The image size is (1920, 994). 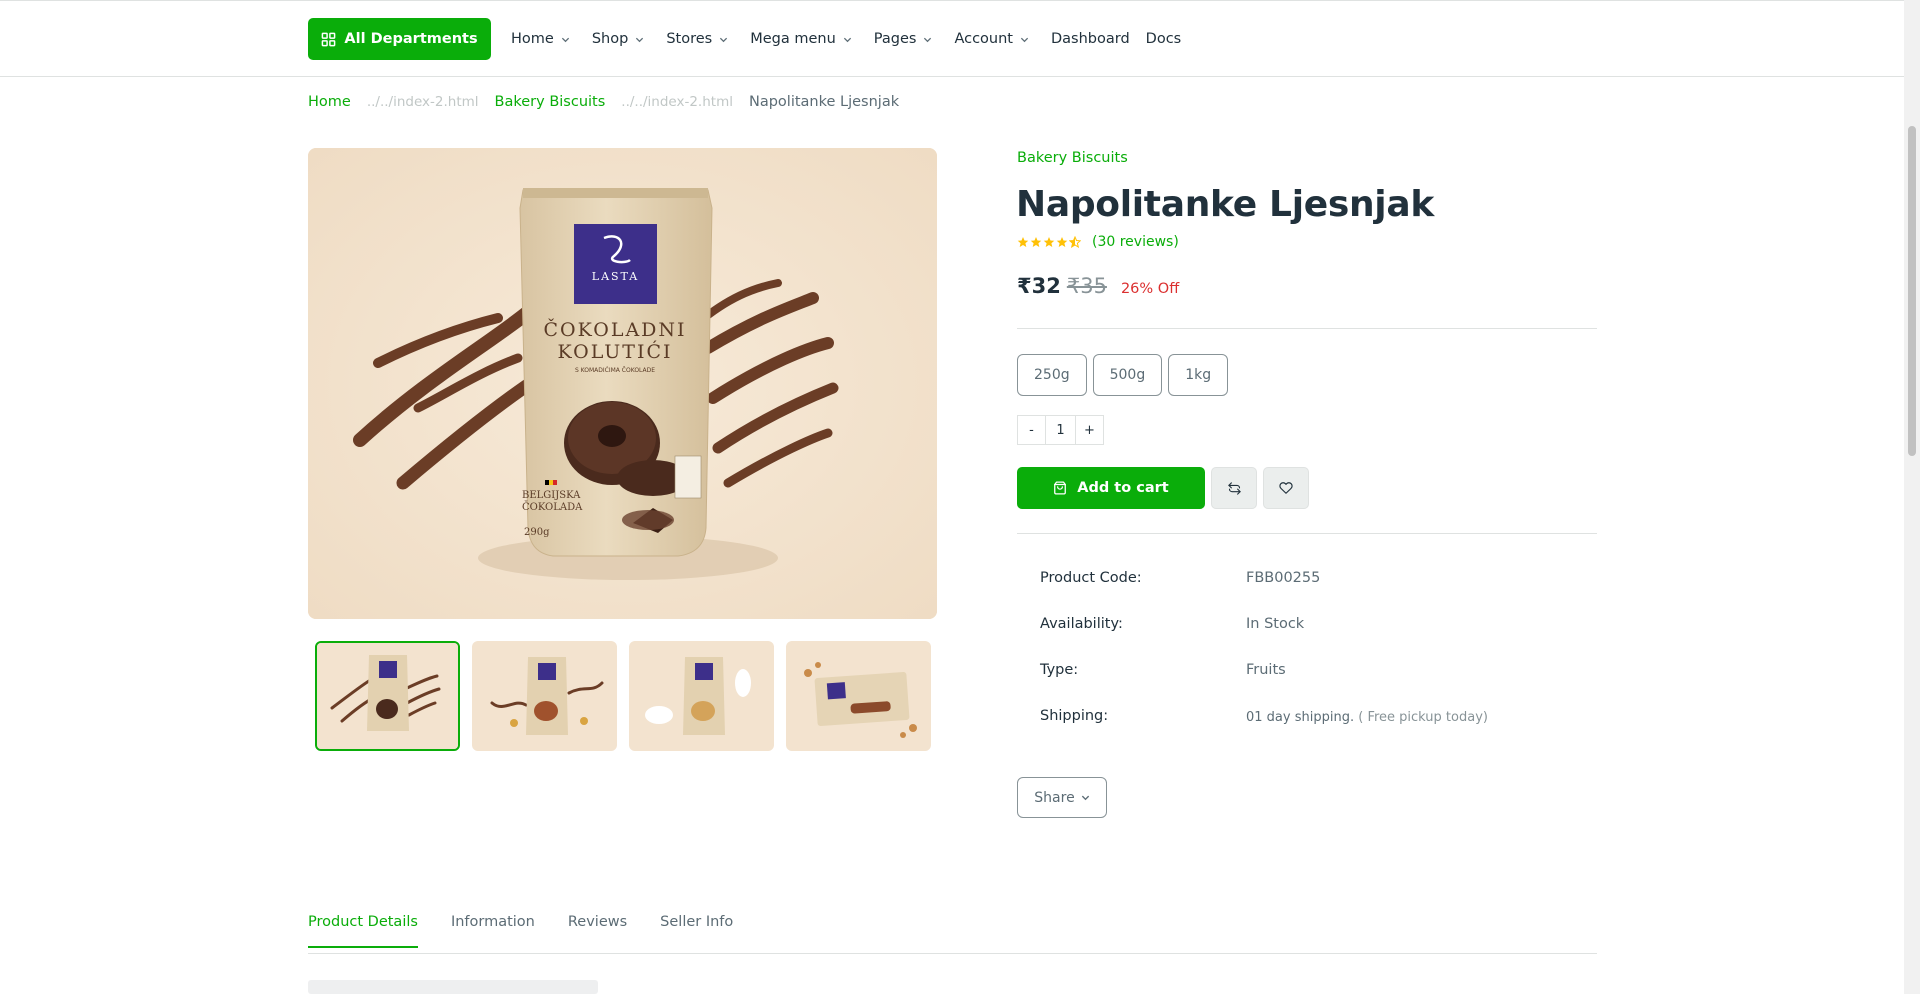 I want to click on nav-item-pages: Pages, so click(x=903, y=39).